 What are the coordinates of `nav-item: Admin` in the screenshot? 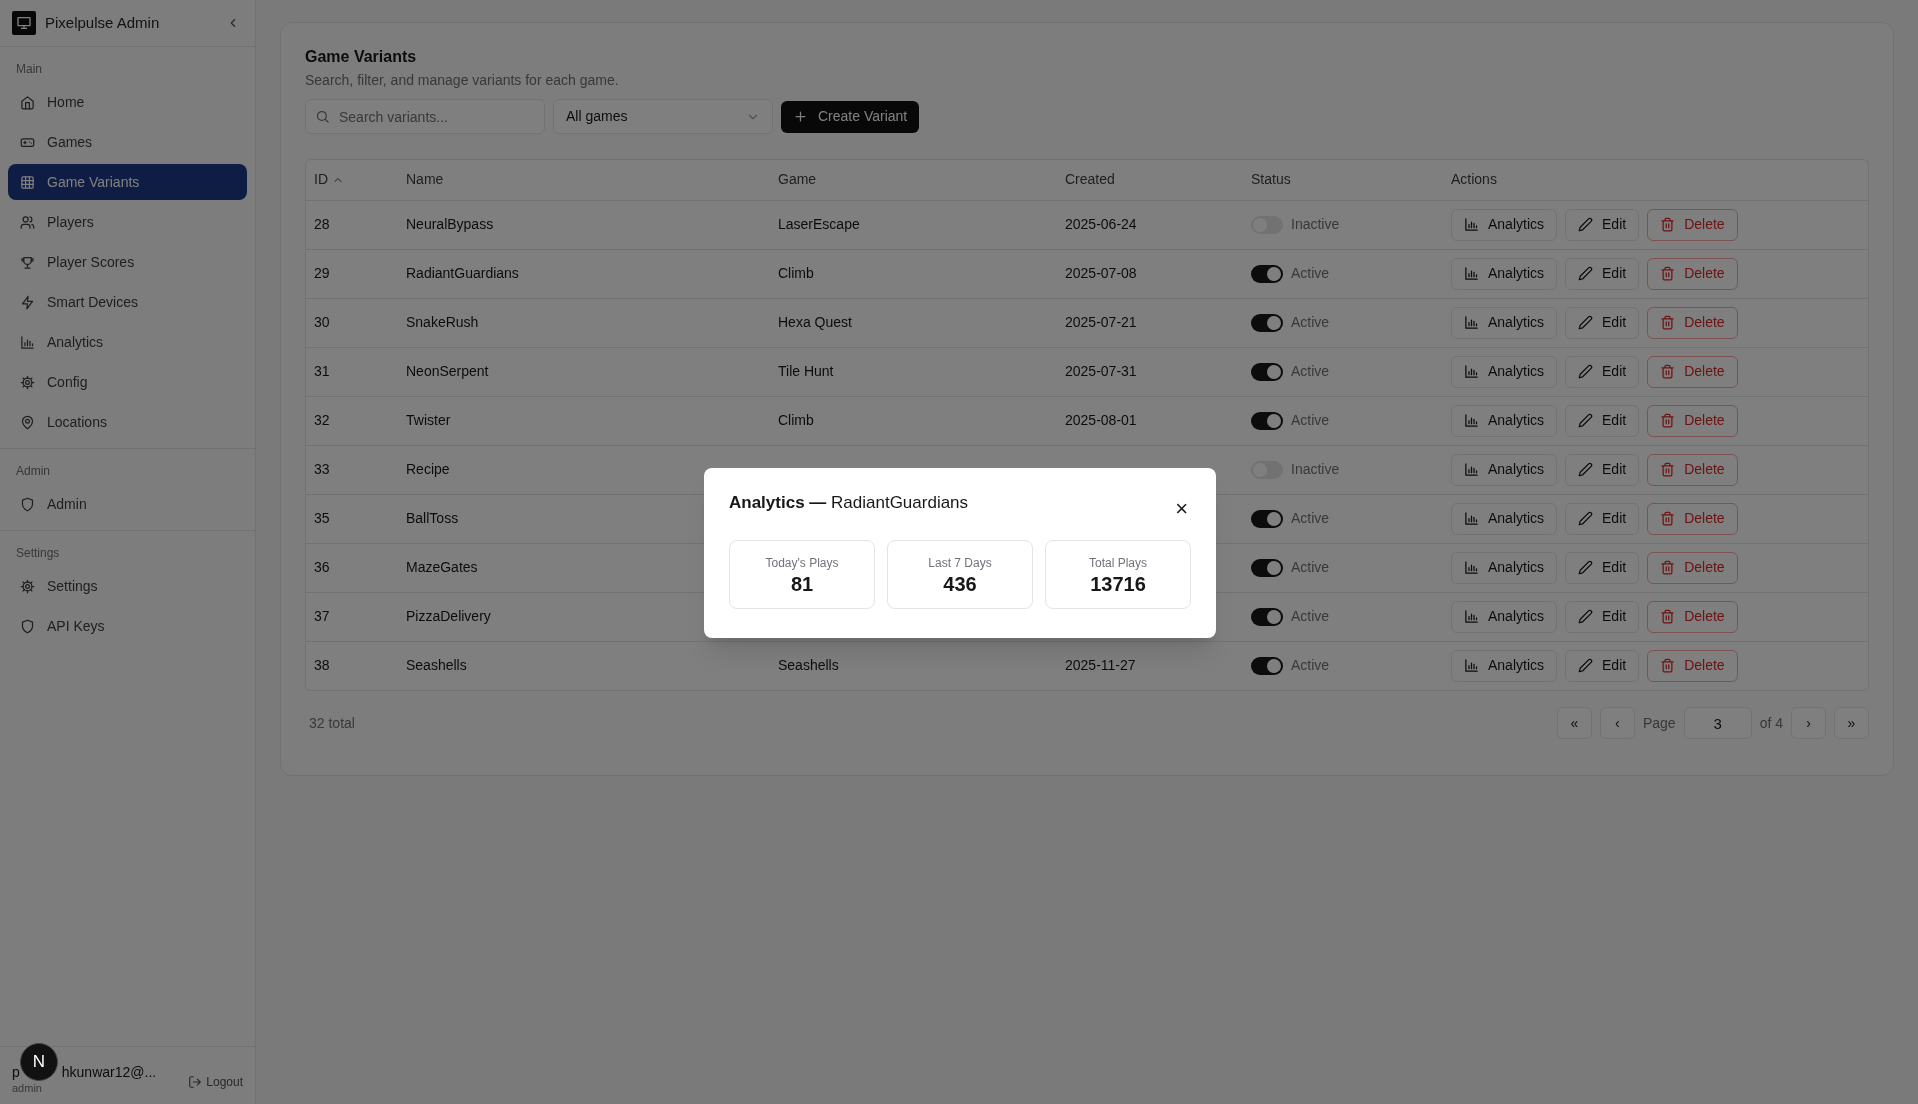 It's located at (127, 504).